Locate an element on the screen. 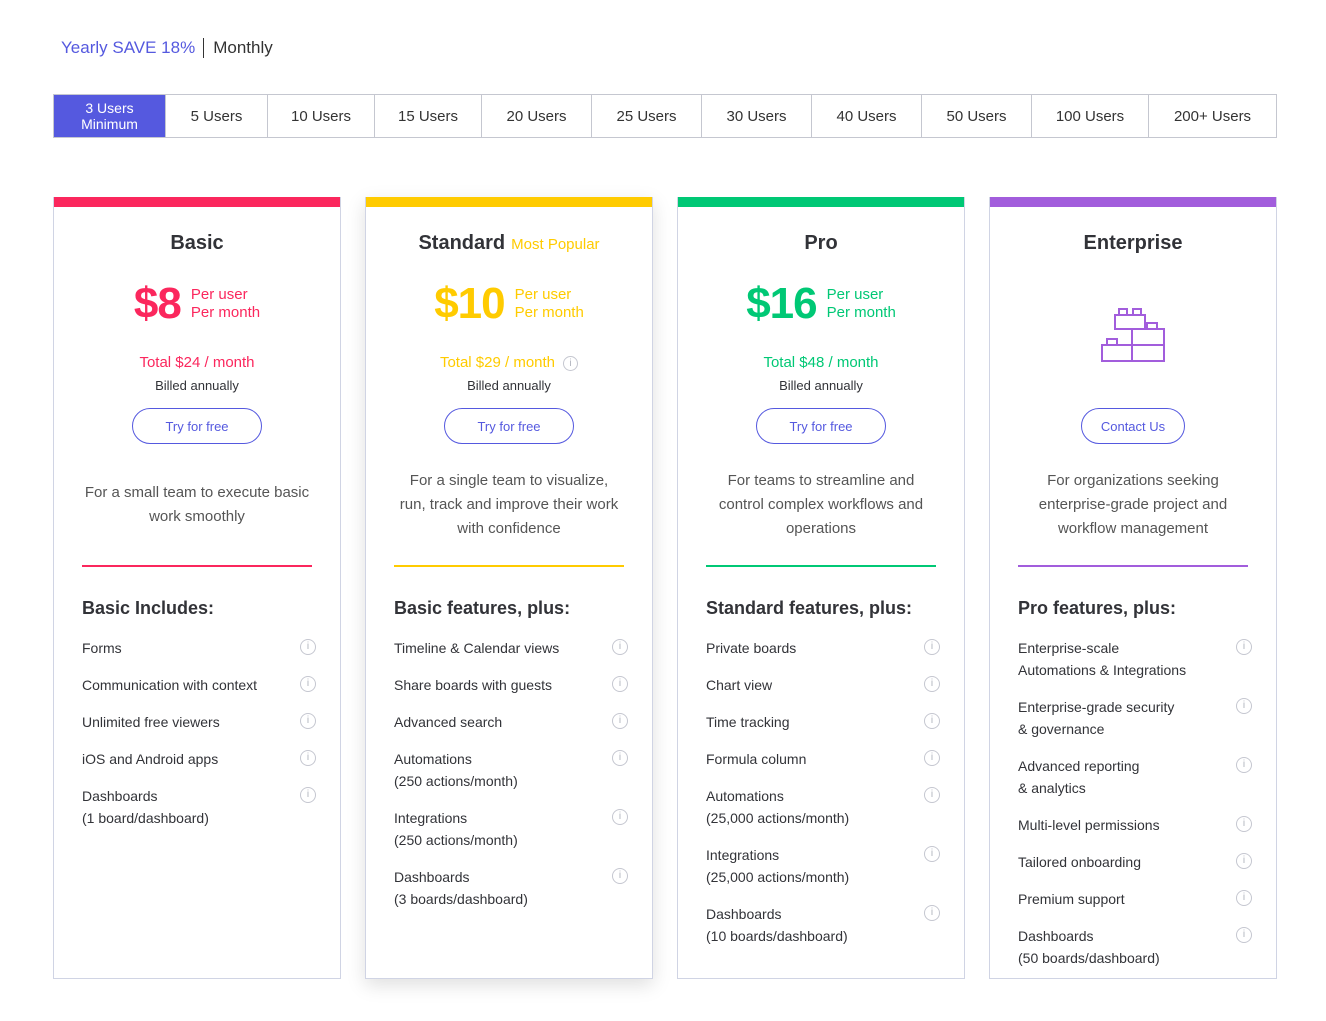 The image size is (1326, 1021). price-amount: $10 is located at coordinates (469, 303).